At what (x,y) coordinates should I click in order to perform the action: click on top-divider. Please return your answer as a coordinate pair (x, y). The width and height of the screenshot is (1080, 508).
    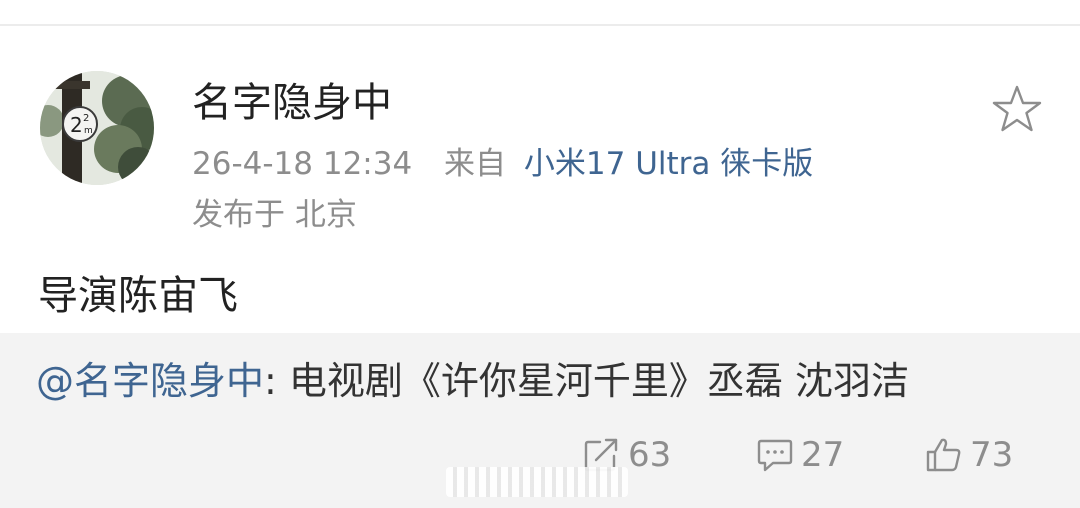
    Looking at the image, I should click on (540, 25).